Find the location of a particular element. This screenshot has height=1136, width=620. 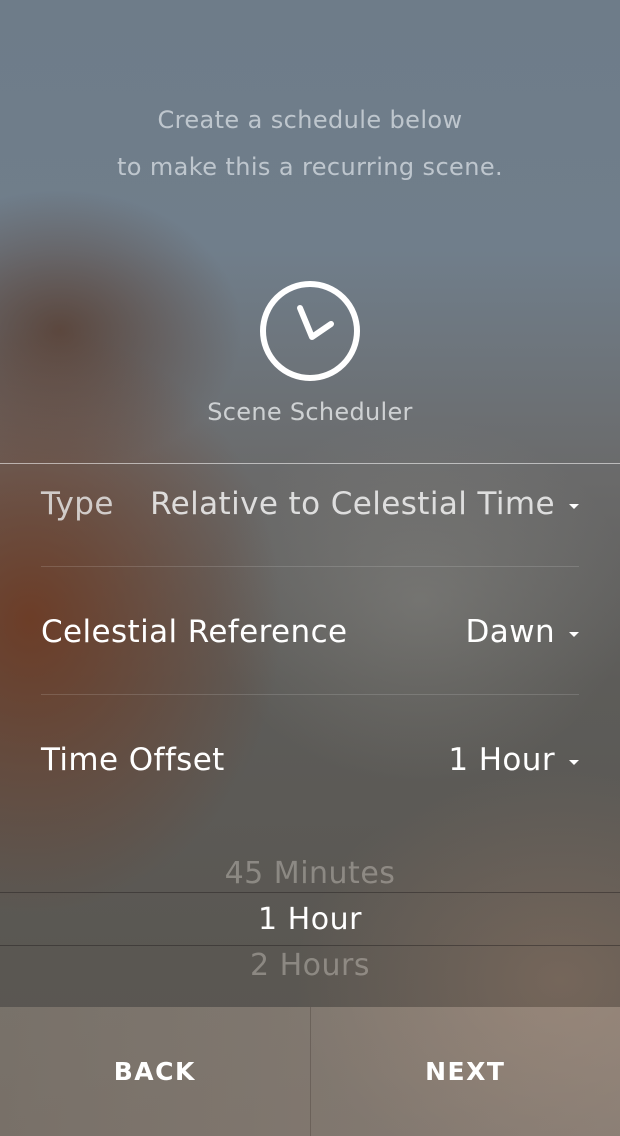

type-value: Relative to Celestial Time is located at coordinates (352, 504).